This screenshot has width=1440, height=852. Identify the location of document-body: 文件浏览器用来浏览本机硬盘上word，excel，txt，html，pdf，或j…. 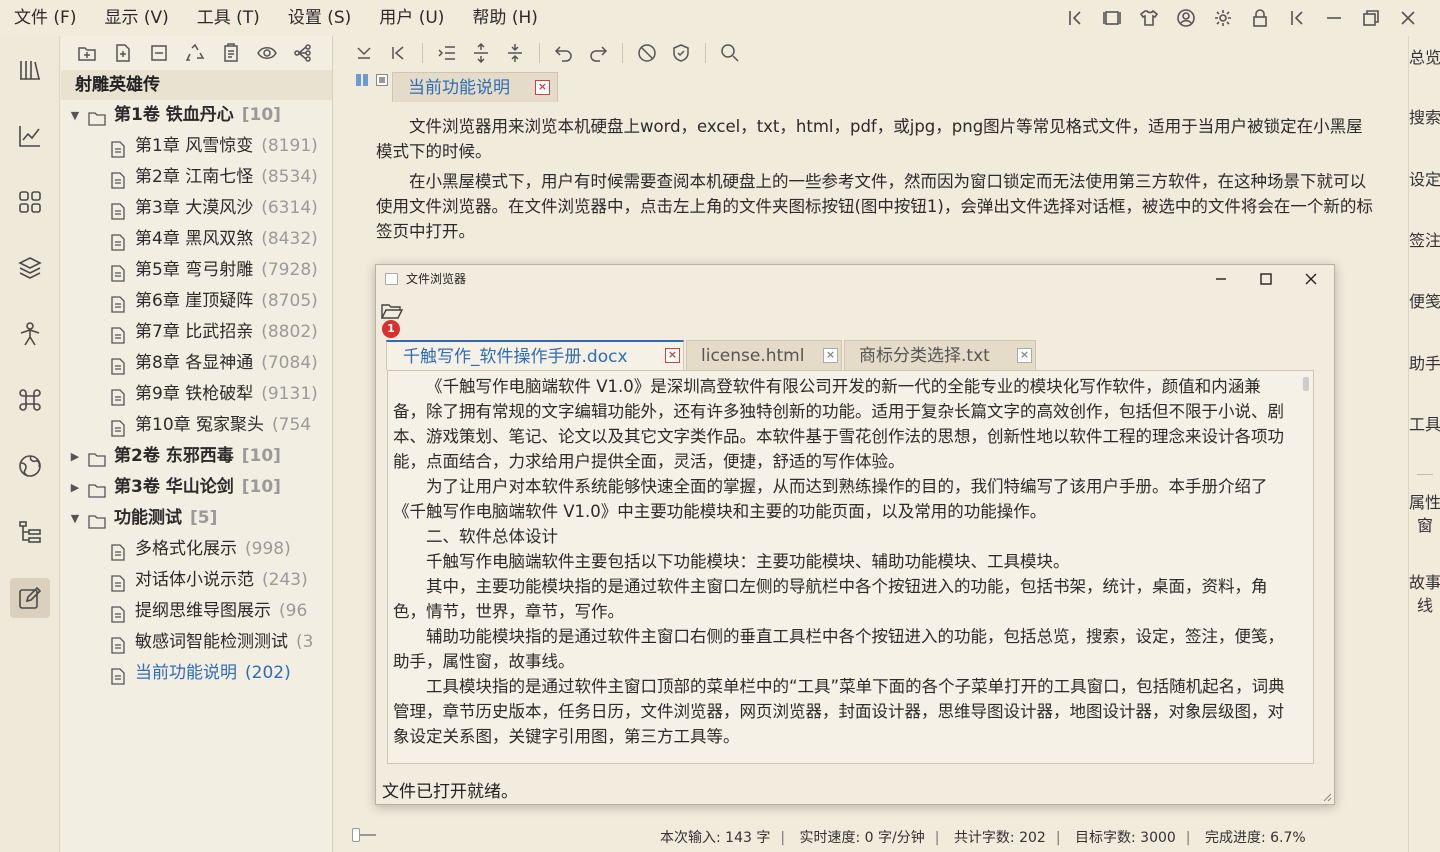
(875, 181).